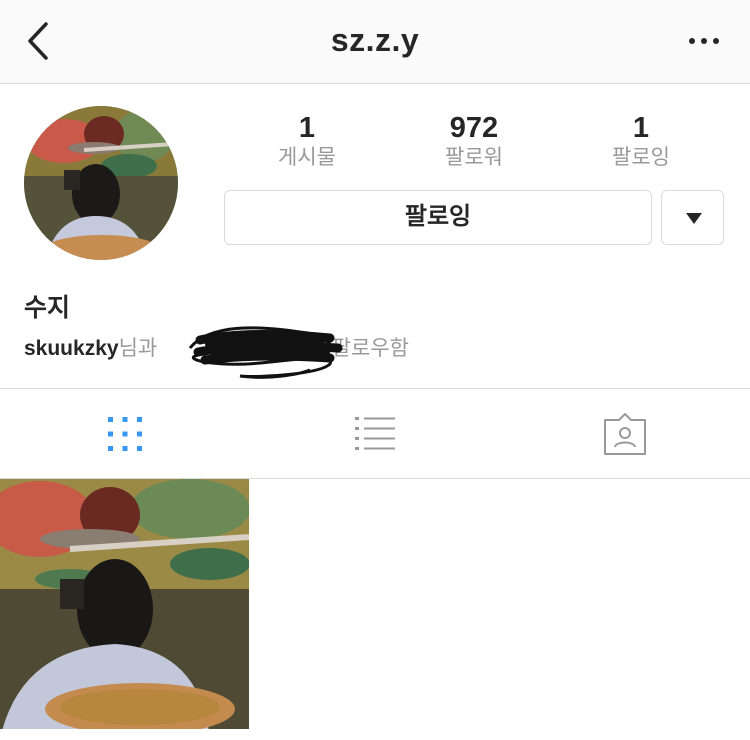  What do you see at coordinates (641, 157) in the screenshot?
I see `following-label: 팔로잉` at bounding box center [641, 157].